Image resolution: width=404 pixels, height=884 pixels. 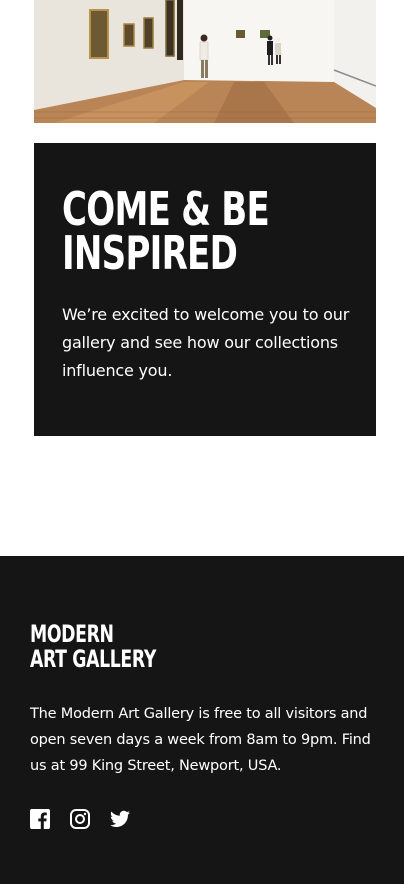 What do you see at coordinates (166, 231) in the screenshot?
I see `card-heading: COME & BE INSPIRED` at bounding box center [166, 231].